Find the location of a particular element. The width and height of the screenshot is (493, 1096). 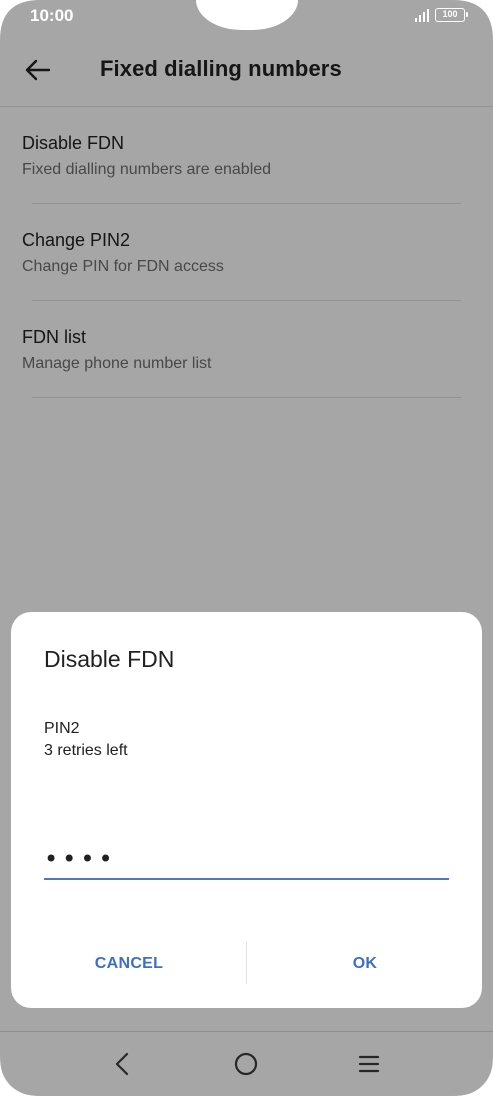

dialog-actions: CANCEL OK is located at coordinates (246, 964).